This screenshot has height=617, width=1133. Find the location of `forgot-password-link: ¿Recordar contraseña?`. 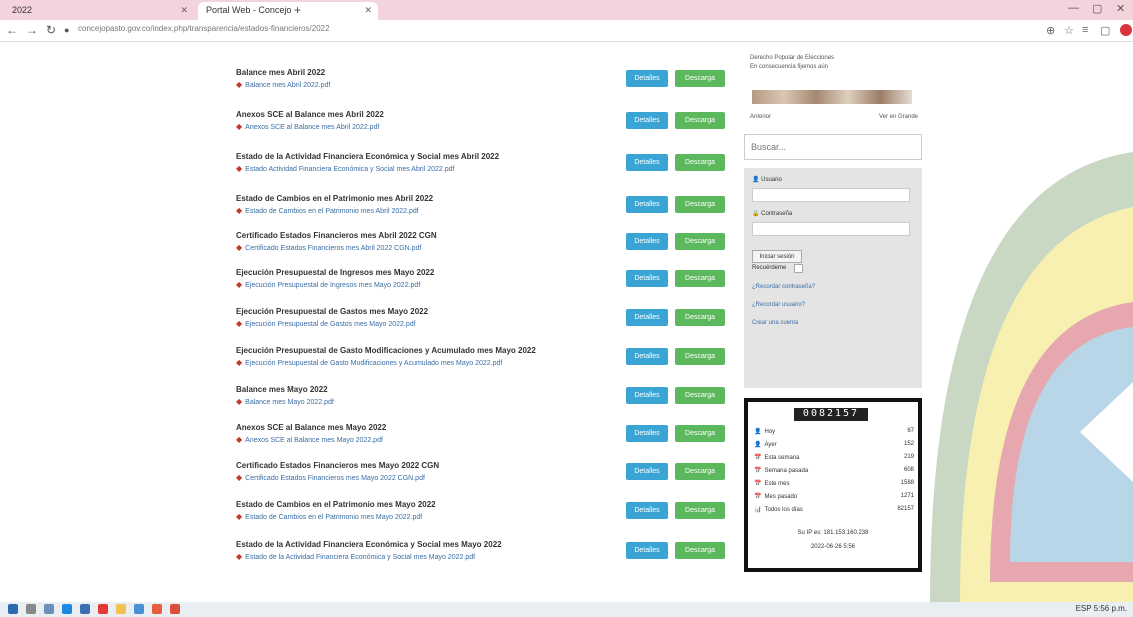

forgot-password-link: ¿Recordar contraseña? is located at coordinates (783, 287).